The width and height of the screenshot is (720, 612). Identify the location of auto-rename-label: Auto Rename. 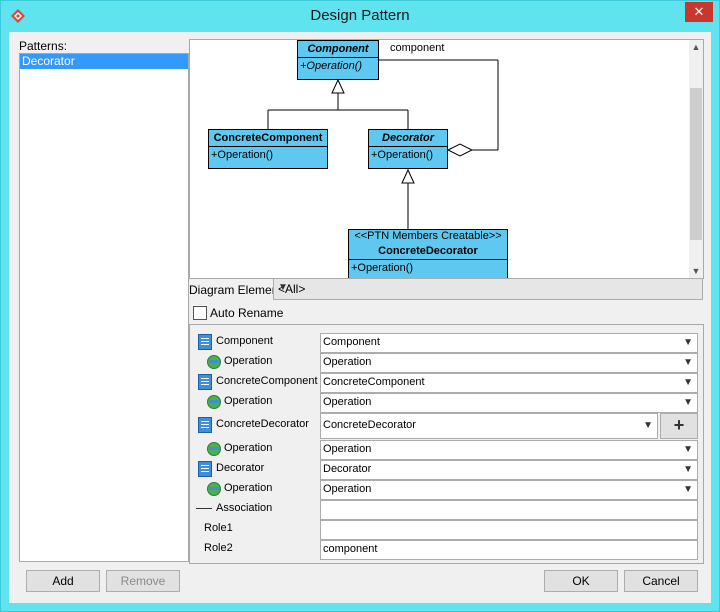
(246, 313).